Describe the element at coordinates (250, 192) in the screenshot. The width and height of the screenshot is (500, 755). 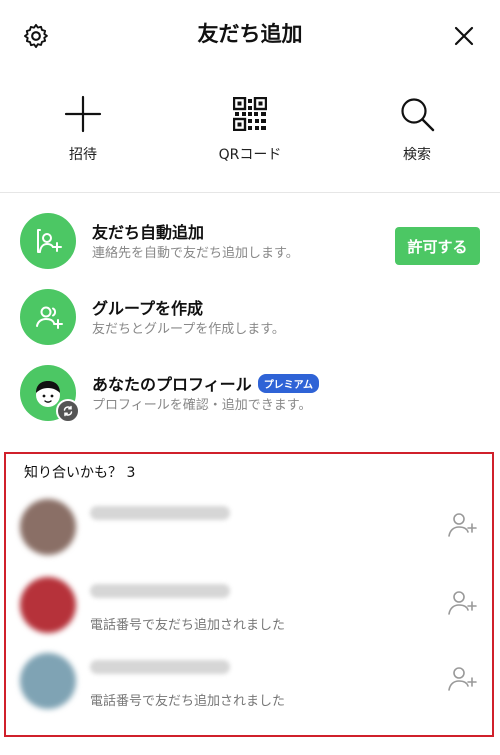
I see `section-divider` at that location.